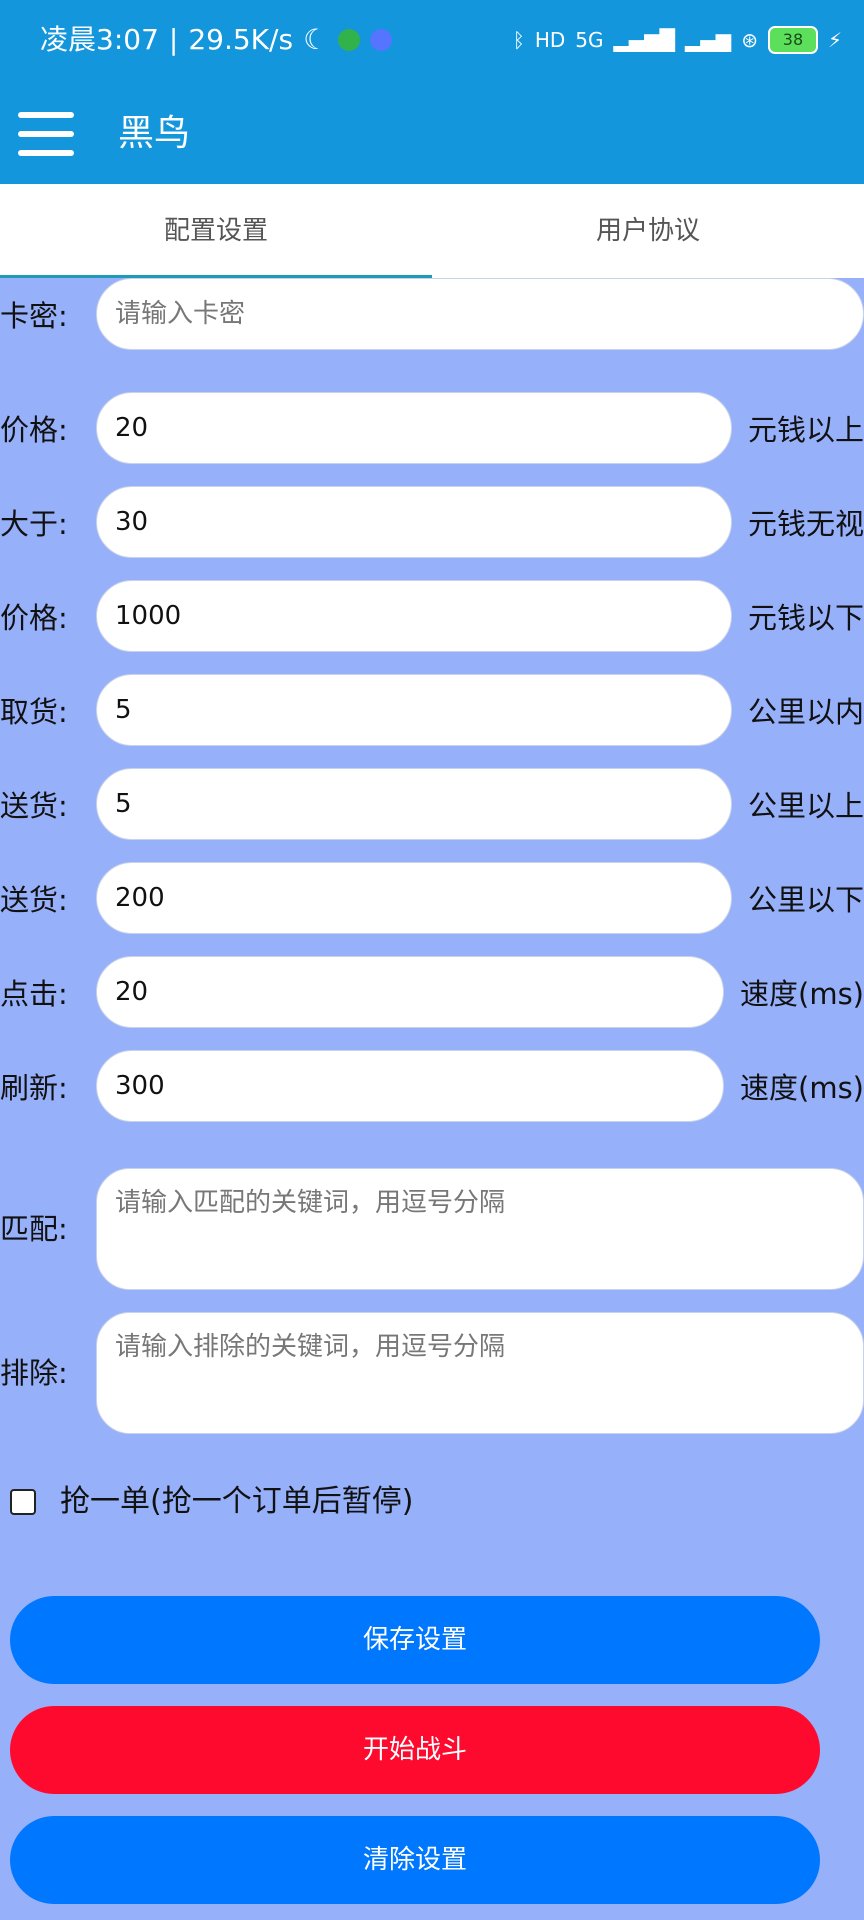 The height and width of the screenshot is (1920, 864). I want to click on tab-user-agreement: 用户协议, so click(648, 231).